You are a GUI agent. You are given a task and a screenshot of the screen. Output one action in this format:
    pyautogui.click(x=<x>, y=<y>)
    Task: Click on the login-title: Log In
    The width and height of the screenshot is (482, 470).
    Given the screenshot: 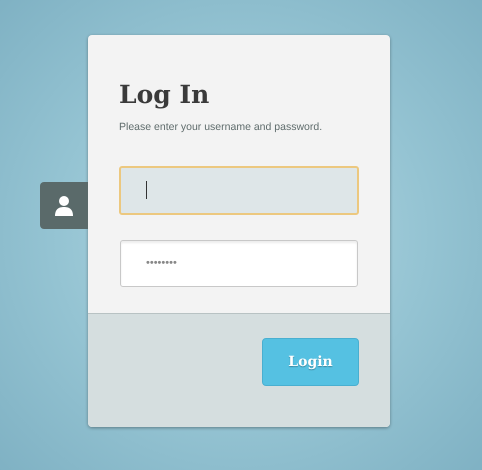 What is the action you would take?
    pyautogui.click(x=164, y=95)
    